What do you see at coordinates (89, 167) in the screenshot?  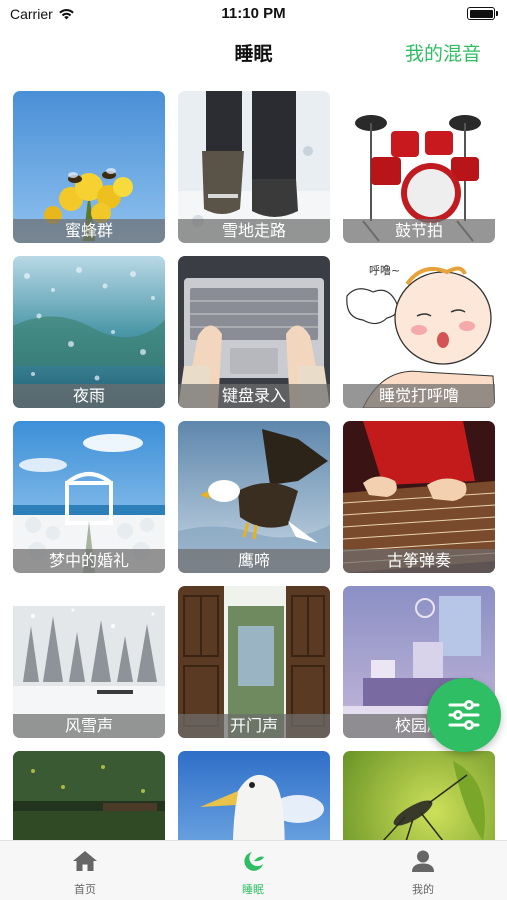 I see `sound-tile-bees: 蜜蜂群` at bounding box center [89, 167].